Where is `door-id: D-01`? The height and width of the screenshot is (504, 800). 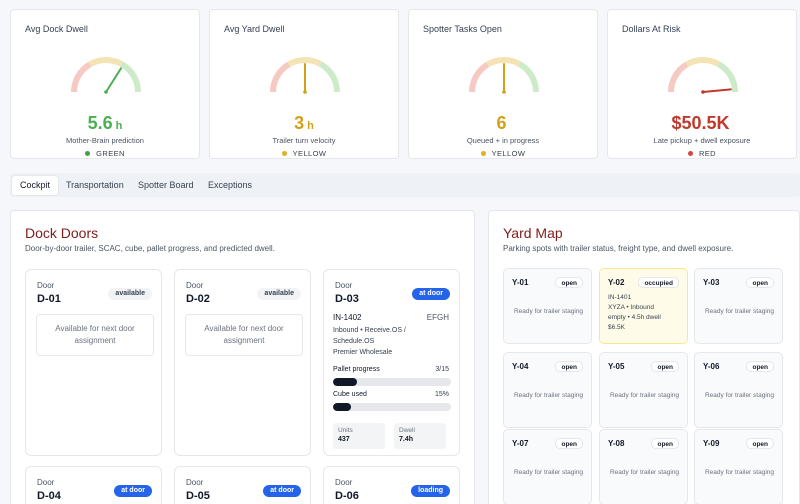
door-id: D-01 is located at coordinates (49, 299).